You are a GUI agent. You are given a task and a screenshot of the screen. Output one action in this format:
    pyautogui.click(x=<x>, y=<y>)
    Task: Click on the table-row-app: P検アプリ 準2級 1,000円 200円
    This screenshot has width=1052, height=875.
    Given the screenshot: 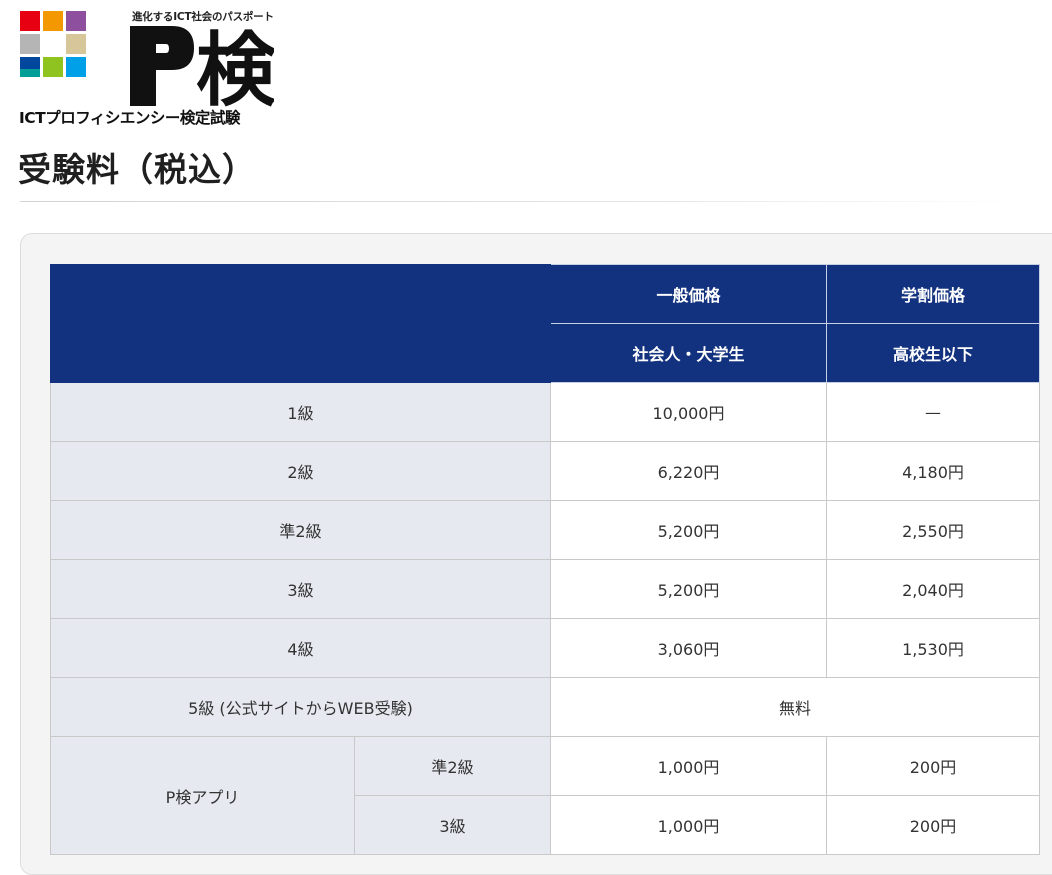 What is the action you would take?
    pyautogui.click(x=545, y=795)
    